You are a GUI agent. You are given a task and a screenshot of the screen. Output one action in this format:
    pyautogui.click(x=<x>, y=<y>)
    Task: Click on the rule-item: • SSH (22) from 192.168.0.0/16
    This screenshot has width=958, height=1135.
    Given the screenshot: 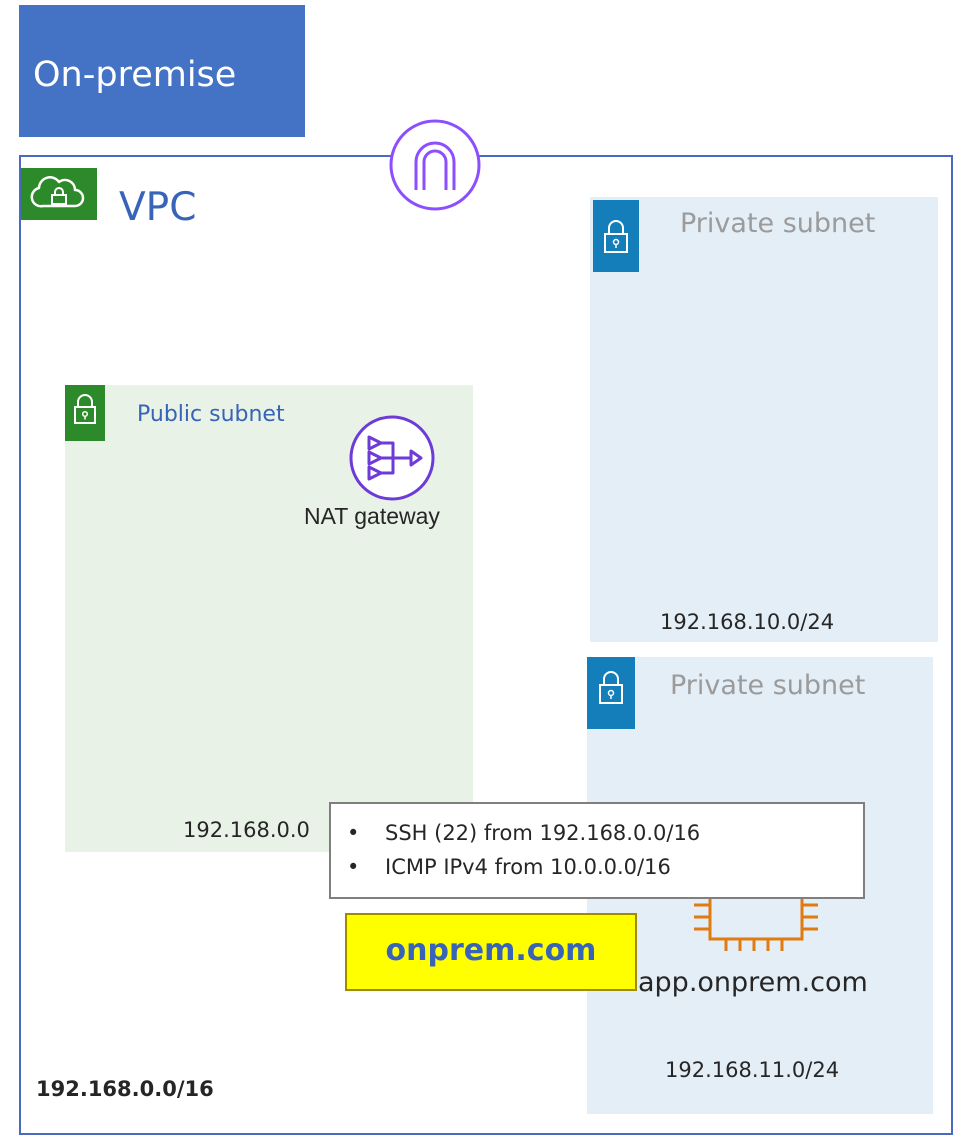 What is the action you would take?
    pyautogui.click(x=524, y=833)
    